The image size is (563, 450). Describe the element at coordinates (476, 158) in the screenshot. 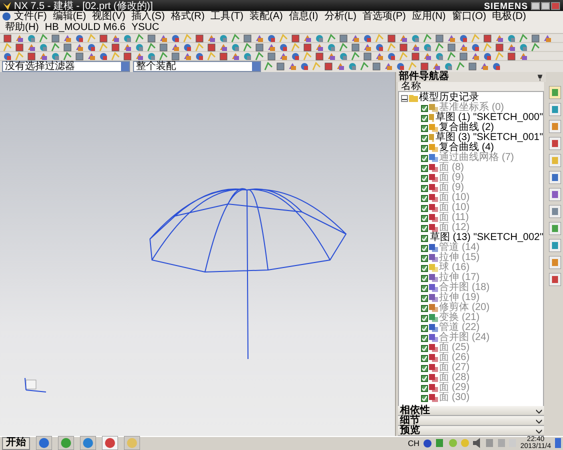

I see `tree-item: 通过曲线网格 (7)` at that location.